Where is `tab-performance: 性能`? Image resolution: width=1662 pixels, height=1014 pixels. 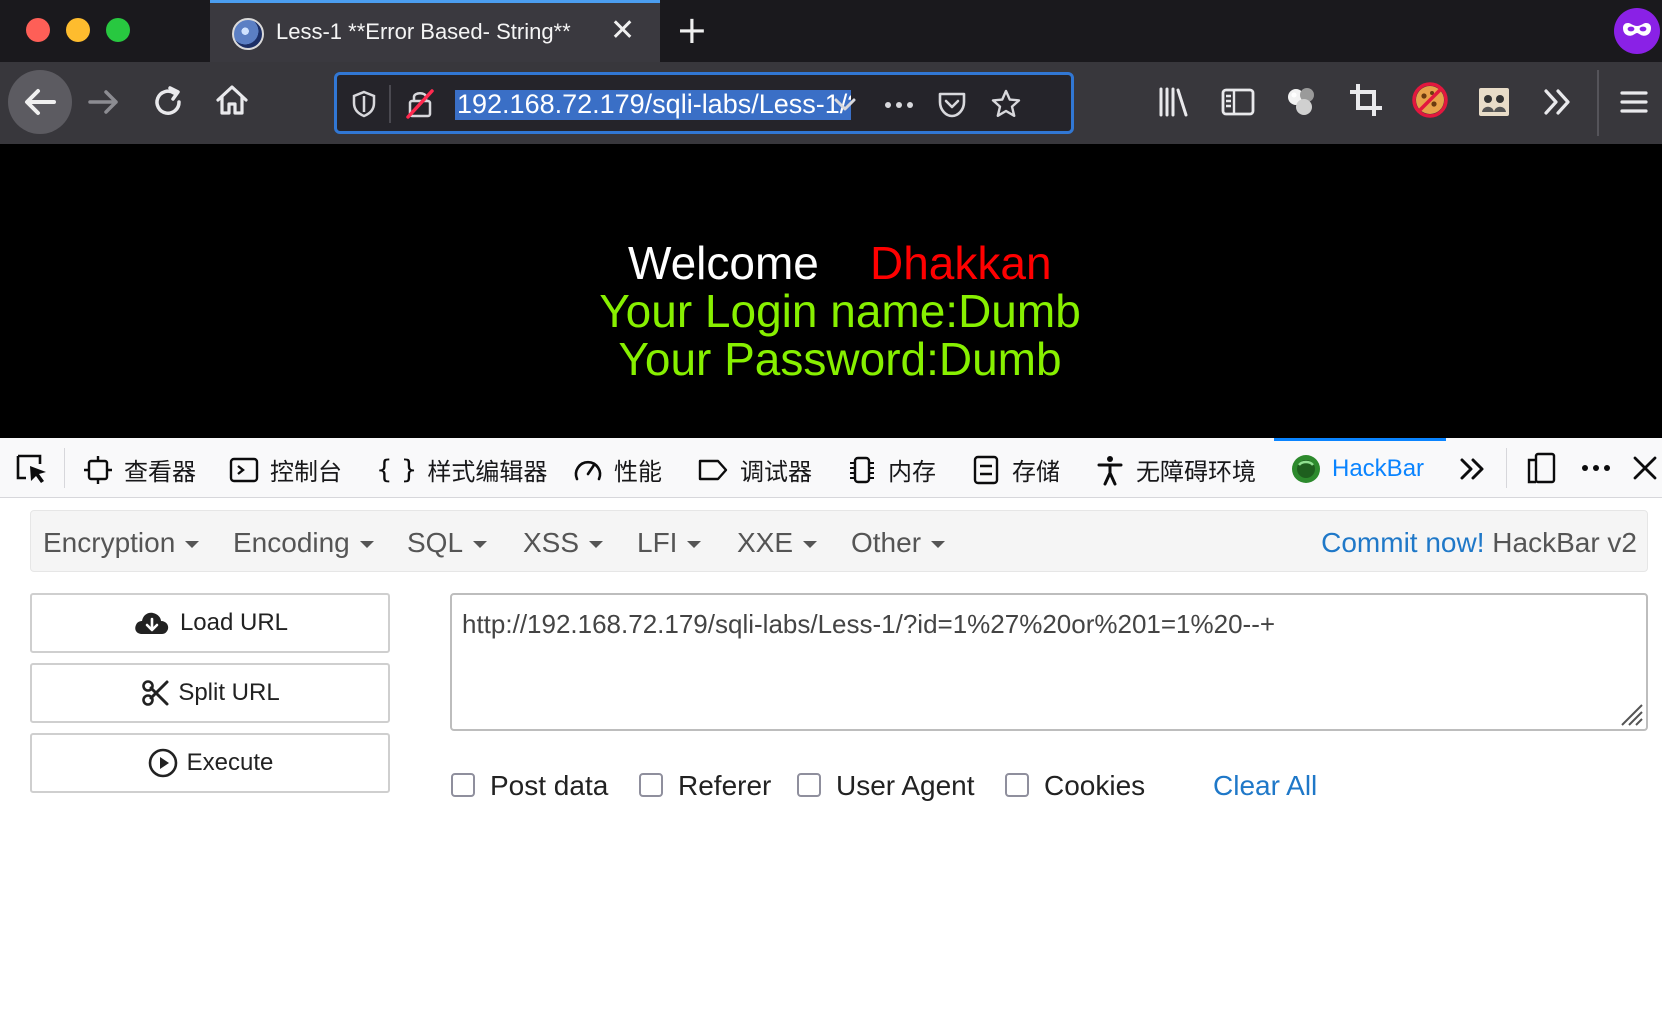 tab-performance: 性能 is located at coordinates (617, 469).